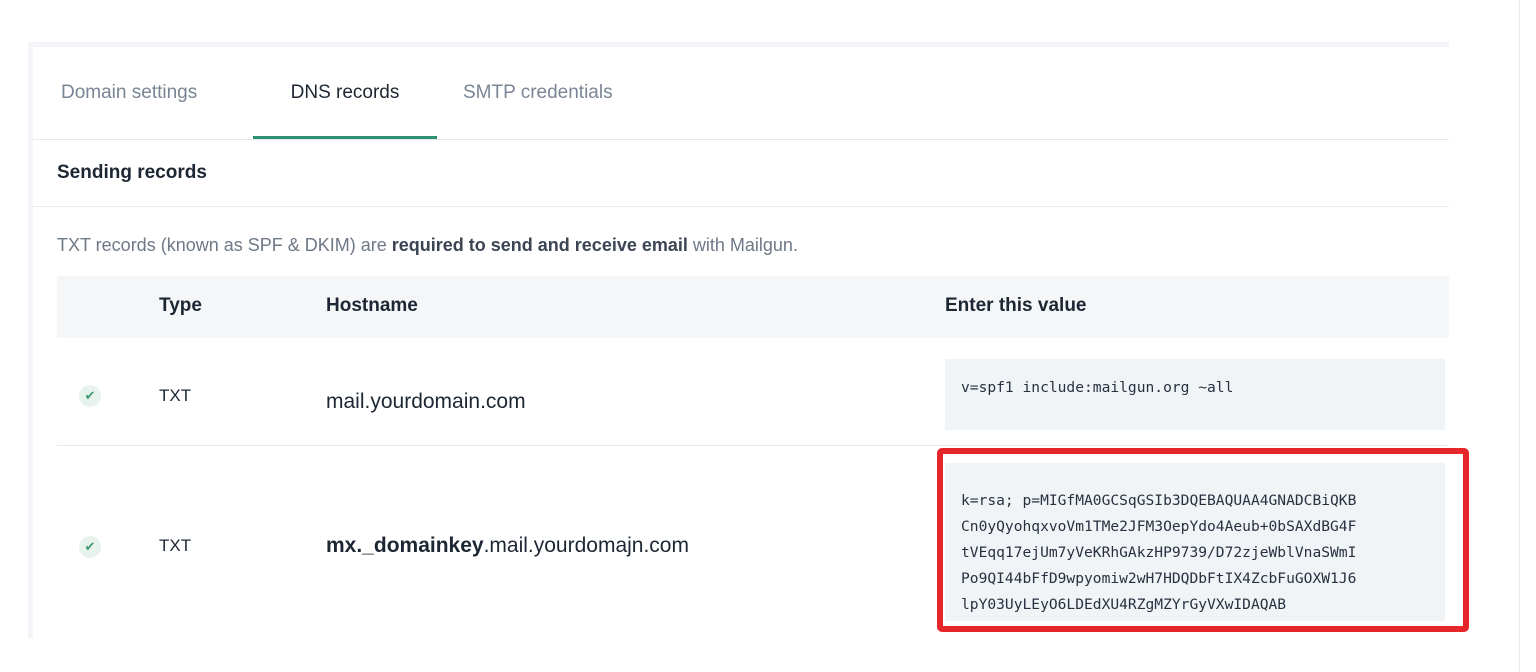 The width and height of the screenshot is (1536, 672). I want to click on tab-smtp-credentials: SMTP credentials, so click(558, 93).